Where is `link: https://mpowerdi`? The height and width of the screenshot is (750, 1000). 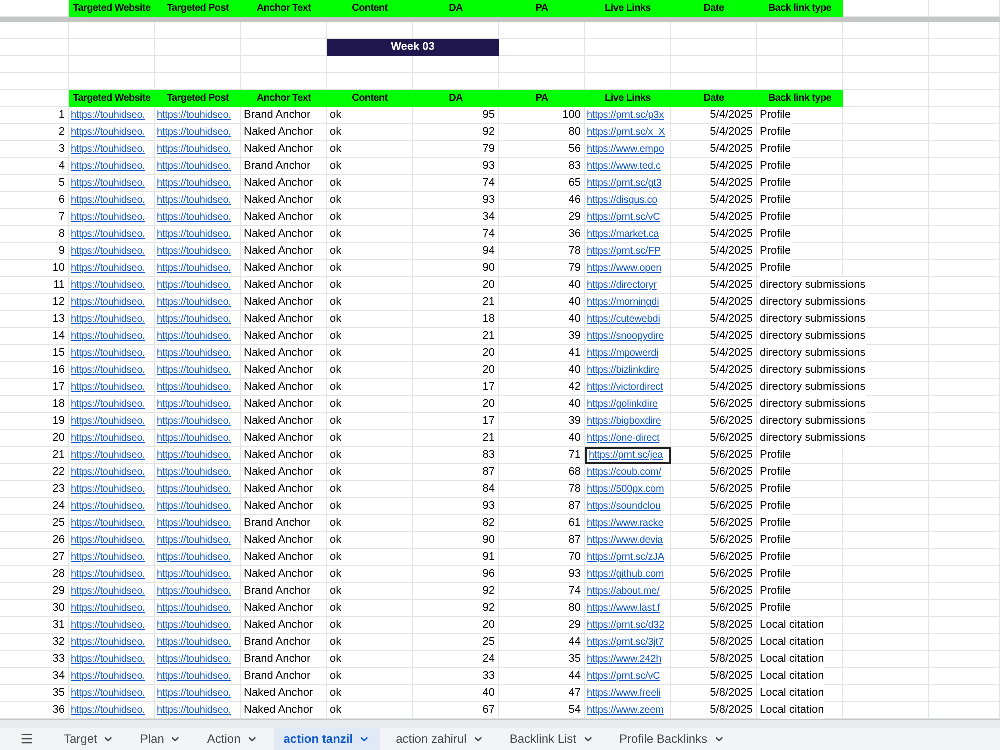
link: https://mpowerdi is located at coordinates (623, 353).